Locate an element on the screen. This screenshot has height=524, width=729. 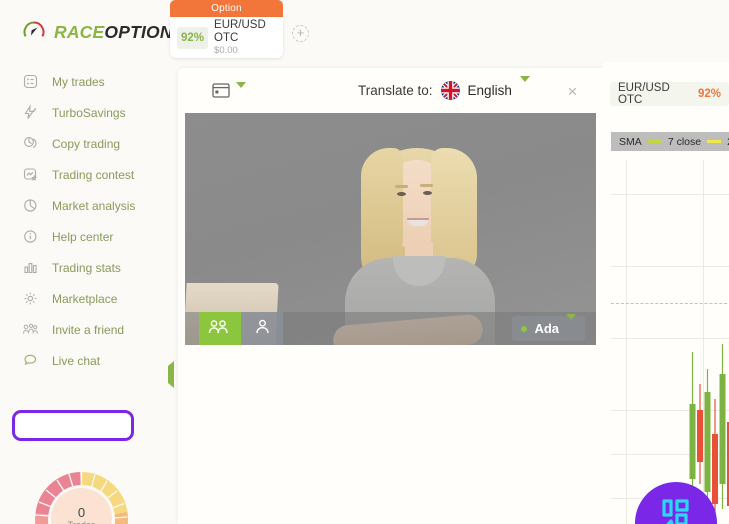
sidebar-label: Marketplace is located at coordinates (85, 298).